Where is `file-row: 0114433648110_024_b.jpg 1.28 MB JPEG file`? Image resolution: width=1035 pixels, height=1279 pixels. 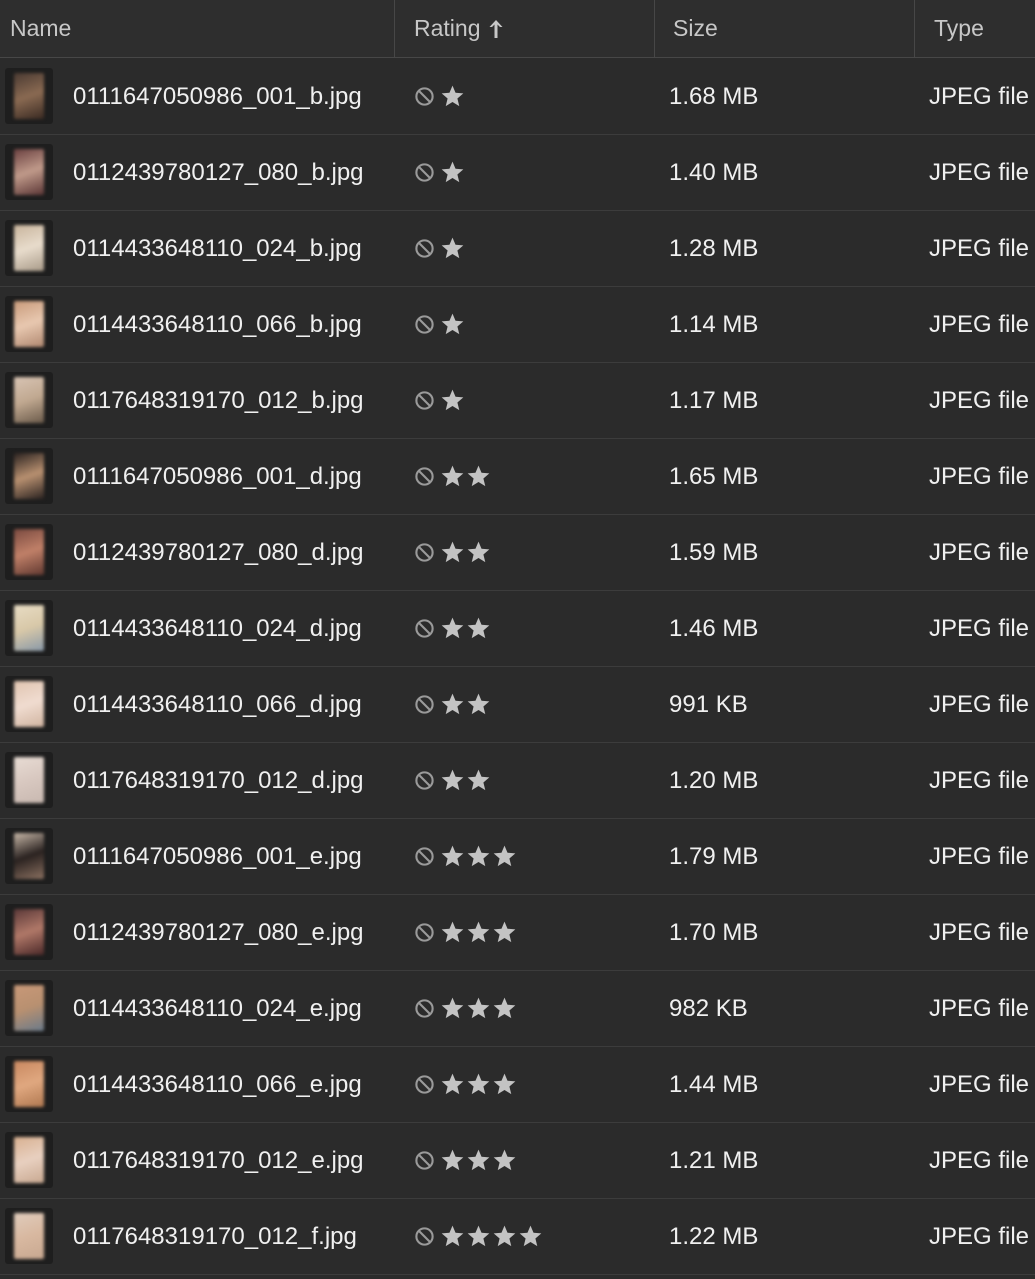 file-row: 0114433648110_024_b.jpg 1.28 MB JPEG file is located at coordinates (517, 249).